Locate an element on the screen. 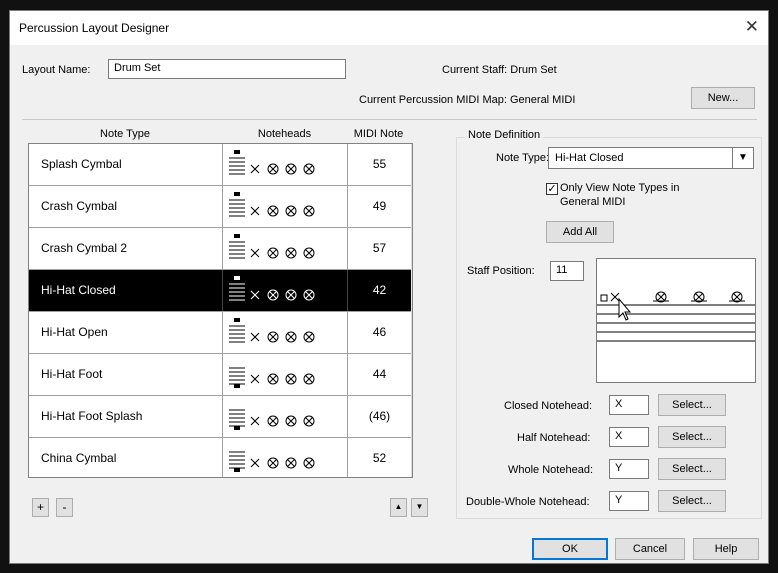 The image size is (778, 573). staff-position-label: Staff Position: is located at coordinates (501, 271).